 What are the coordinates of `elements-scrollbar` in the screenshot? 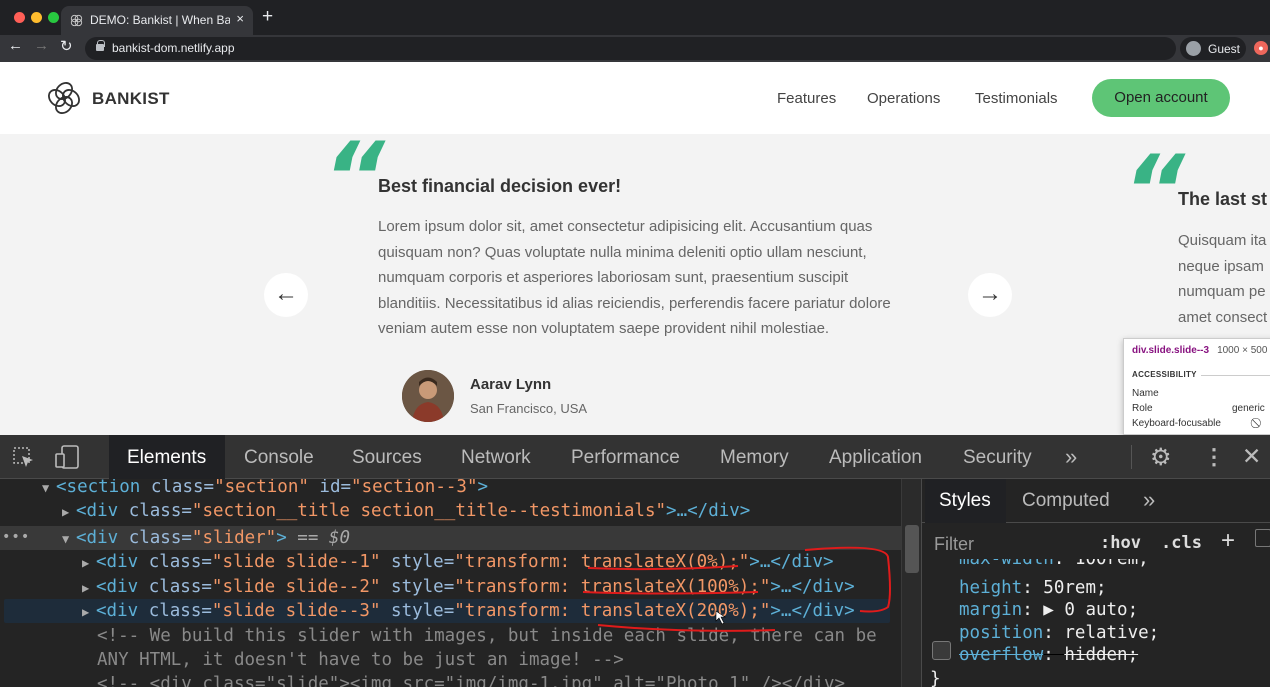 It's located at (911, 583).